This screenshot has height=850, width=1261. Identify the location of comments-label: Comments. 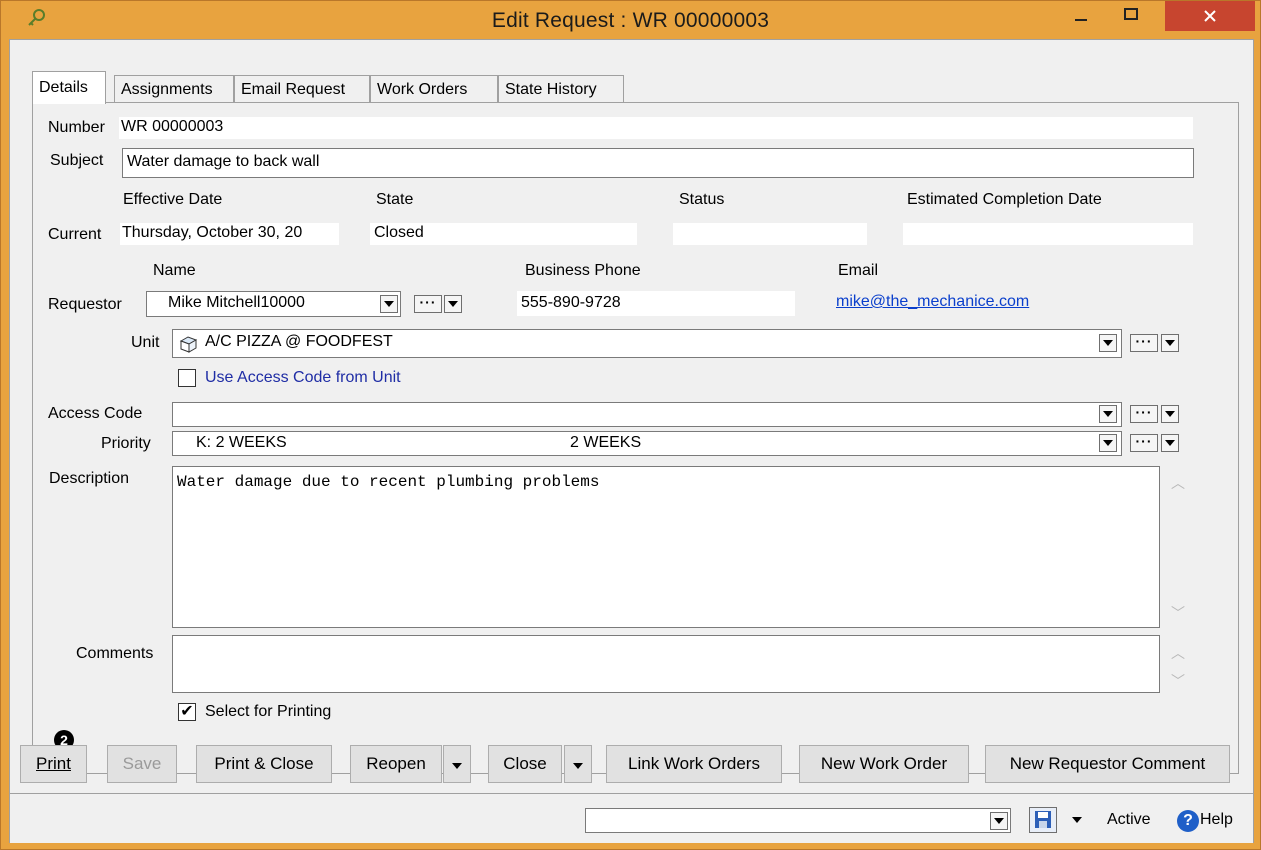
(115, 653).